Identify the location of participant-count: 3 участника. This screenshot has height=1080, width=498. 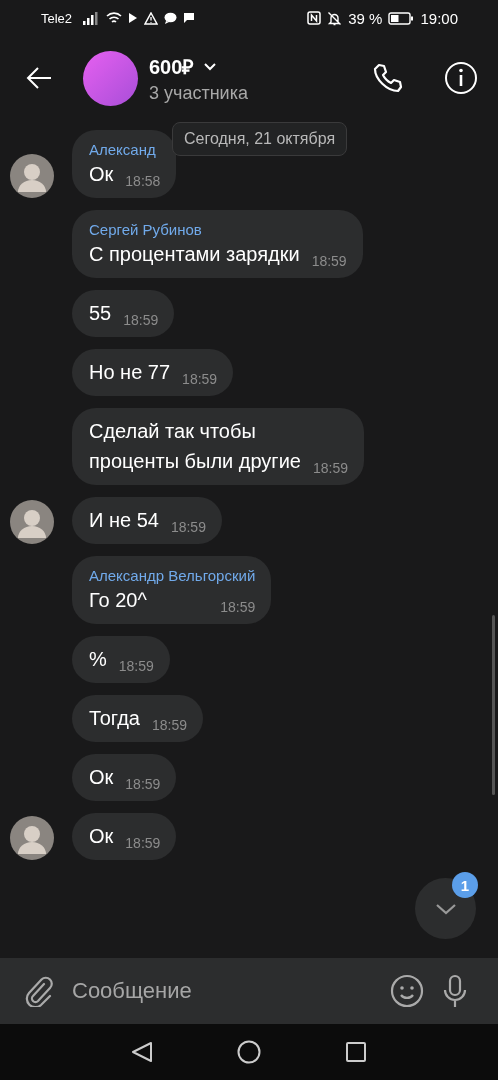
(199, 93).